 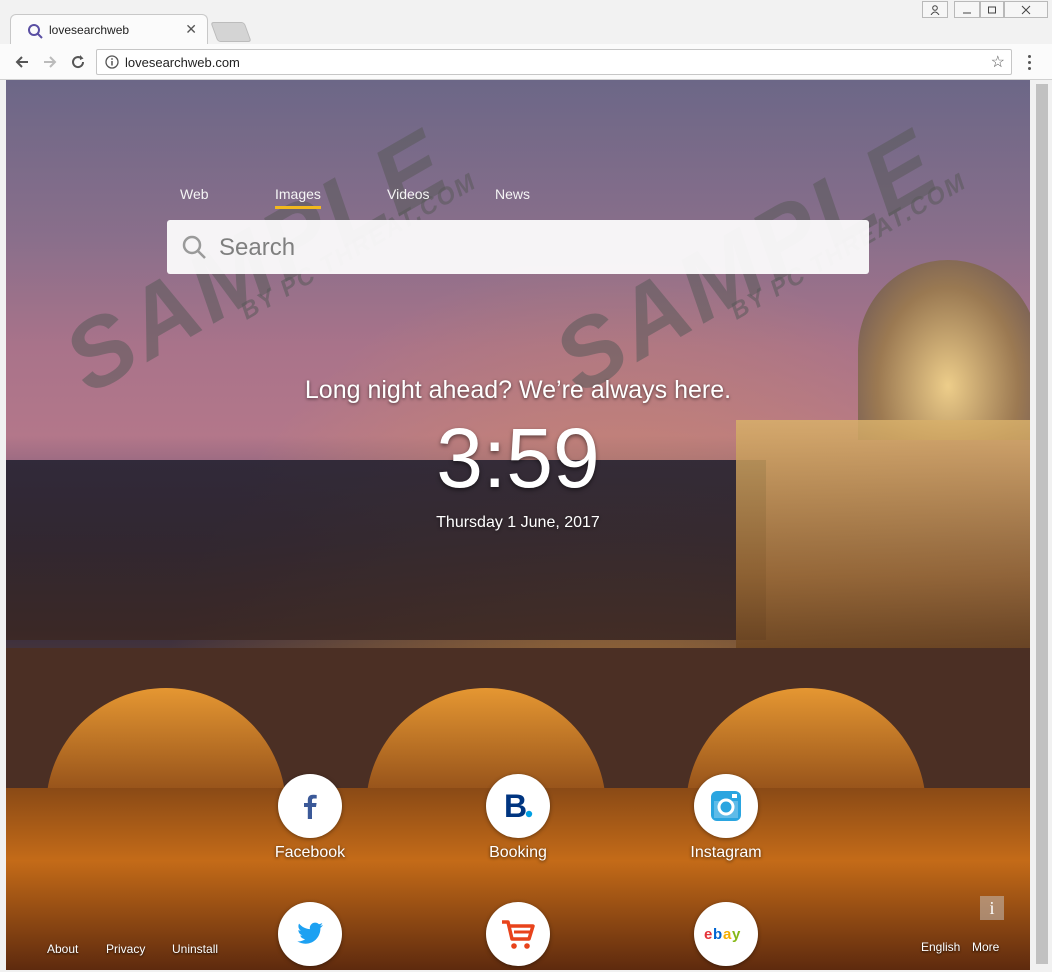 What do you see at coordinates (998, 62) in the screenshot?
I see `bookmark-star-icon: ☆` at bounding box center [998, 62].